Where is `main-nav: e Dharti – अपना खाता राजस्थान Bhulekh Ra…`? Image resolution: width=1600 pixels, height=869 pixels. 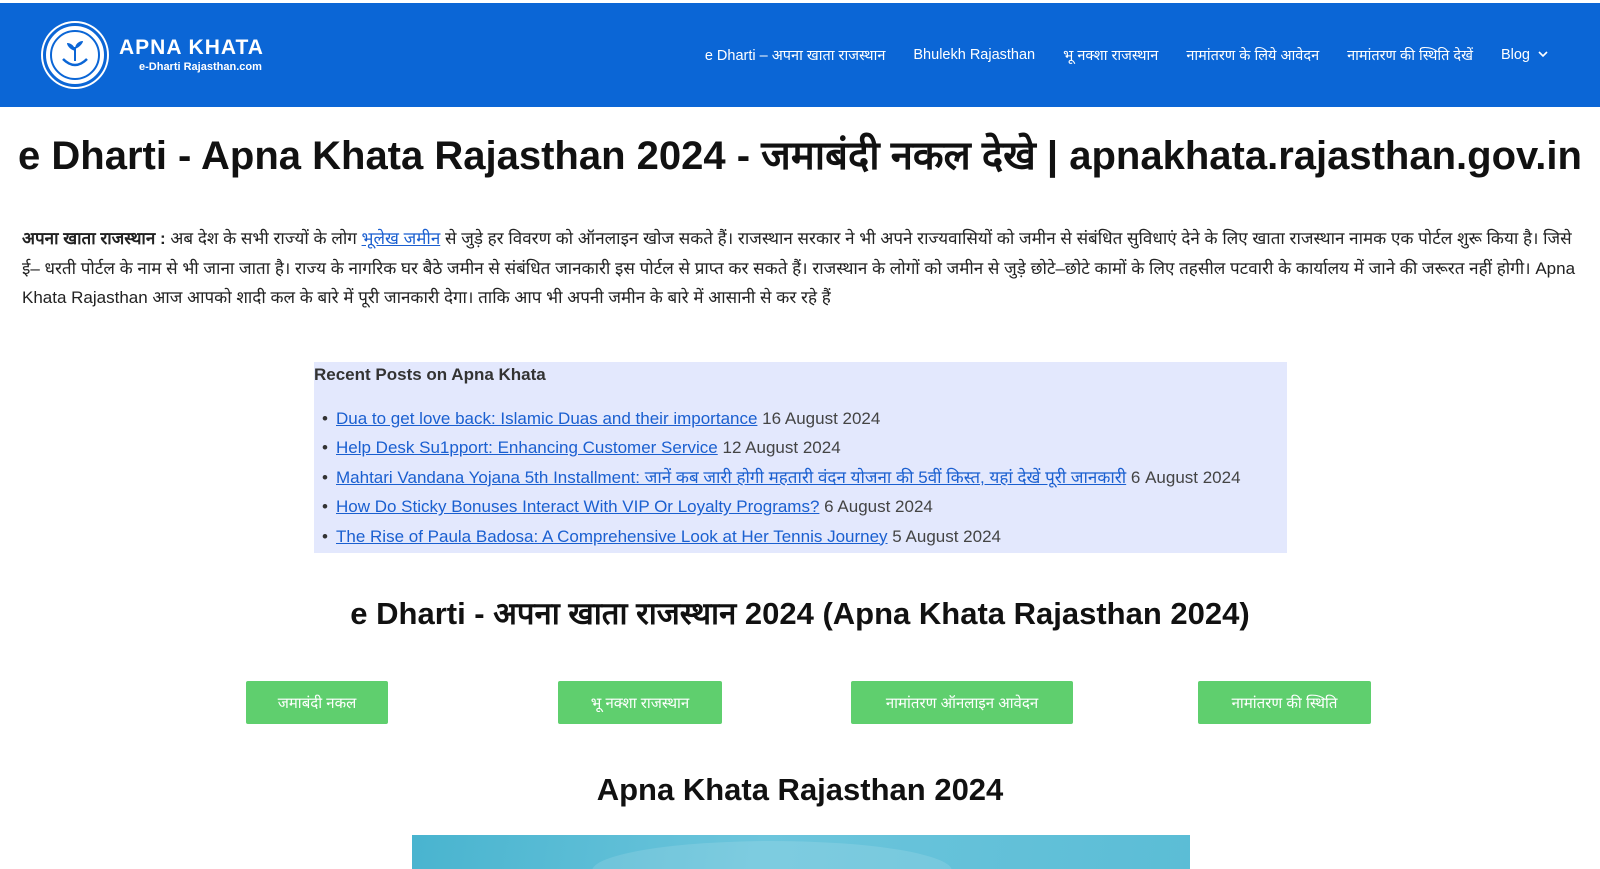 main-nav: e Dharti – अपना खाता राजस्थान Bhulekh Ra… is located at coordinates (1112, 55).